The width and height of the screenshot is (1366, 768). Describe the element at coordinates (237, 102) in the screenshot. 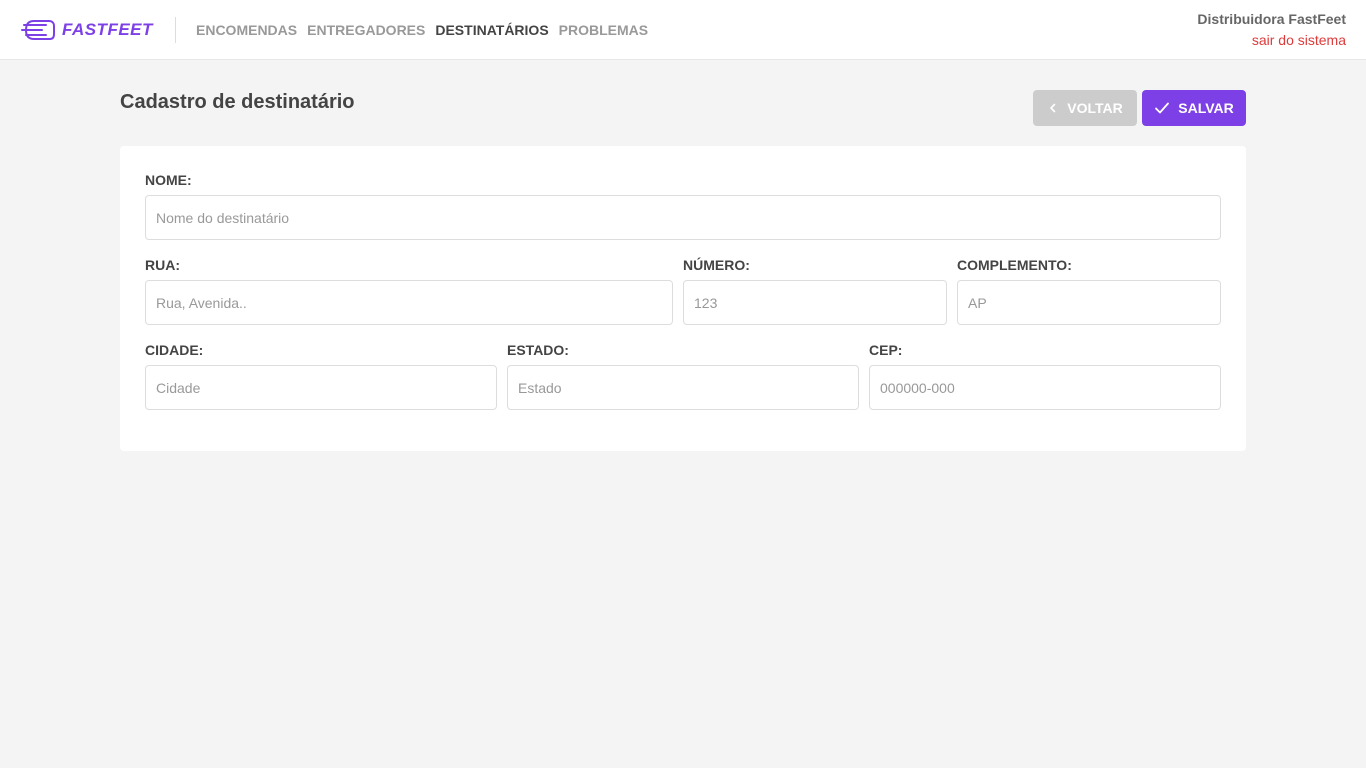

I see `page-title: Cadastro de destinatário` at that location.